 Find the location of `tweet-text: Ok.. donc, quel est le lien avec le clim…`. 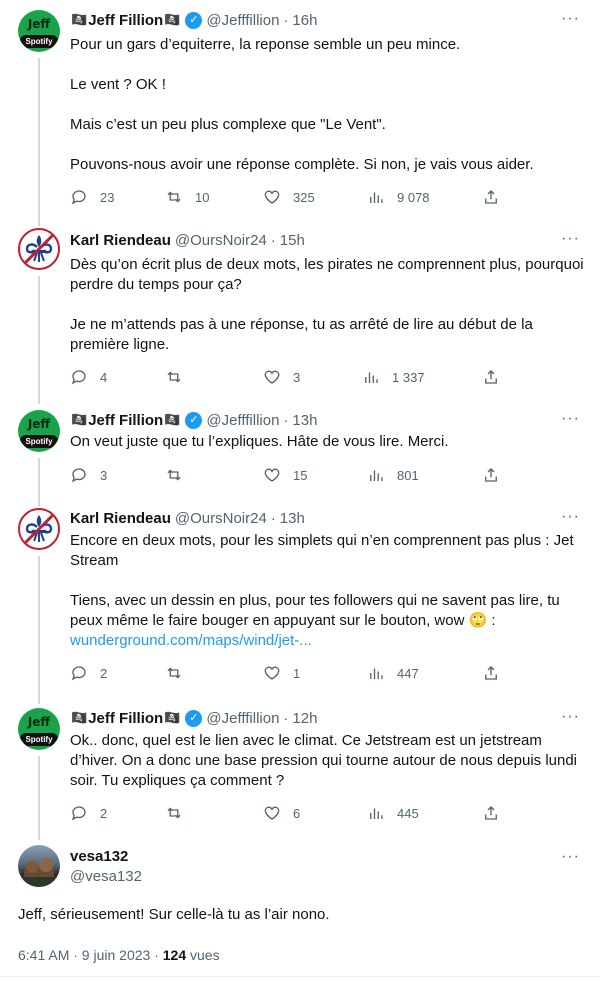

tweet-text: Ok.. donc, quel est le lien avec le clim… is located at coordinates (324, 760).